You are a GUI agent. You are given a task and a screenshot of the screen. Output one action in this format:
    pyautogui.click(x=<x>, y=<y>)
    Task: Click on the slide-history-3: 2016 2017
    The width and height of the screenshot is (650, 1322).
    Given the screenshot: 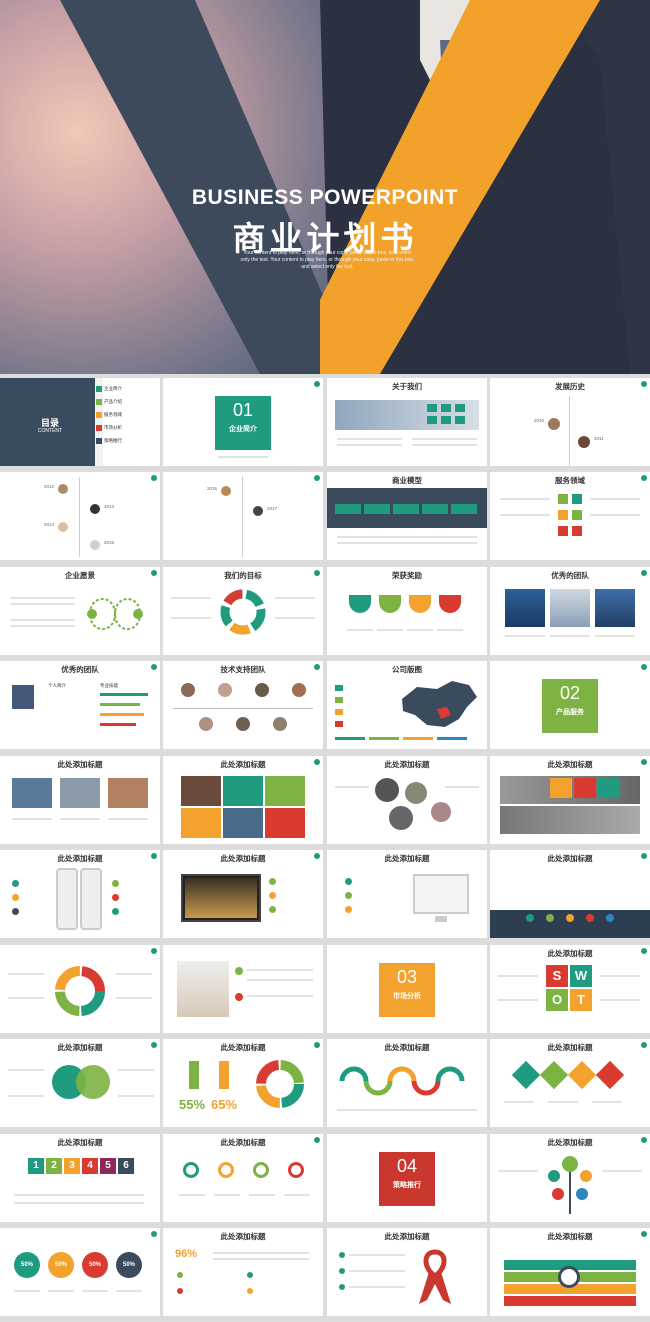 What is the action you would take?
    pyautogui.click(x=243, y=516)
    